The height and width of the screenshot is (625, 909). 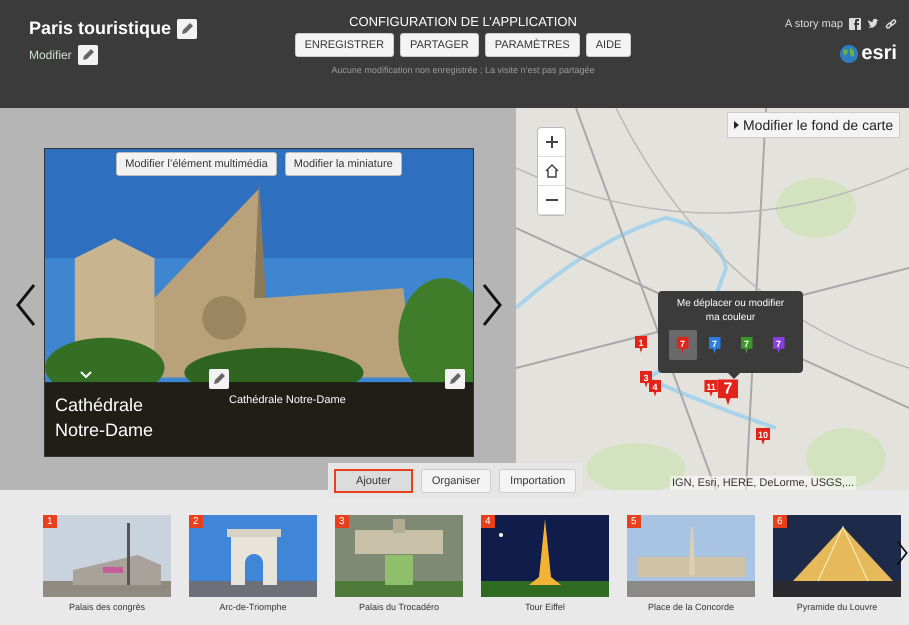 What do you see at coordinates (399, 607) in the screenshot?
I see `thumbnail-caption: Palais du Trocadéro` at bounding box center [399, 607].